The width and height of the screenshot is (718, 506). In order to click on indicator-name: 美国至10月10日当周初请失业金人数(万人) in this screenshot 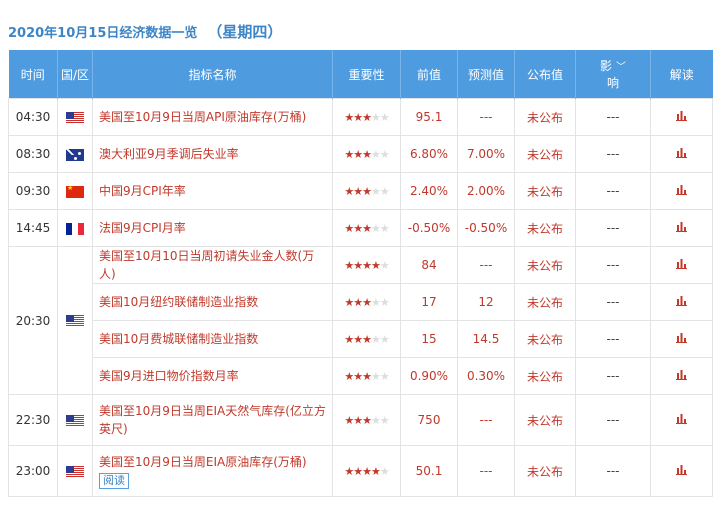, I will do `click(206, 265)`.